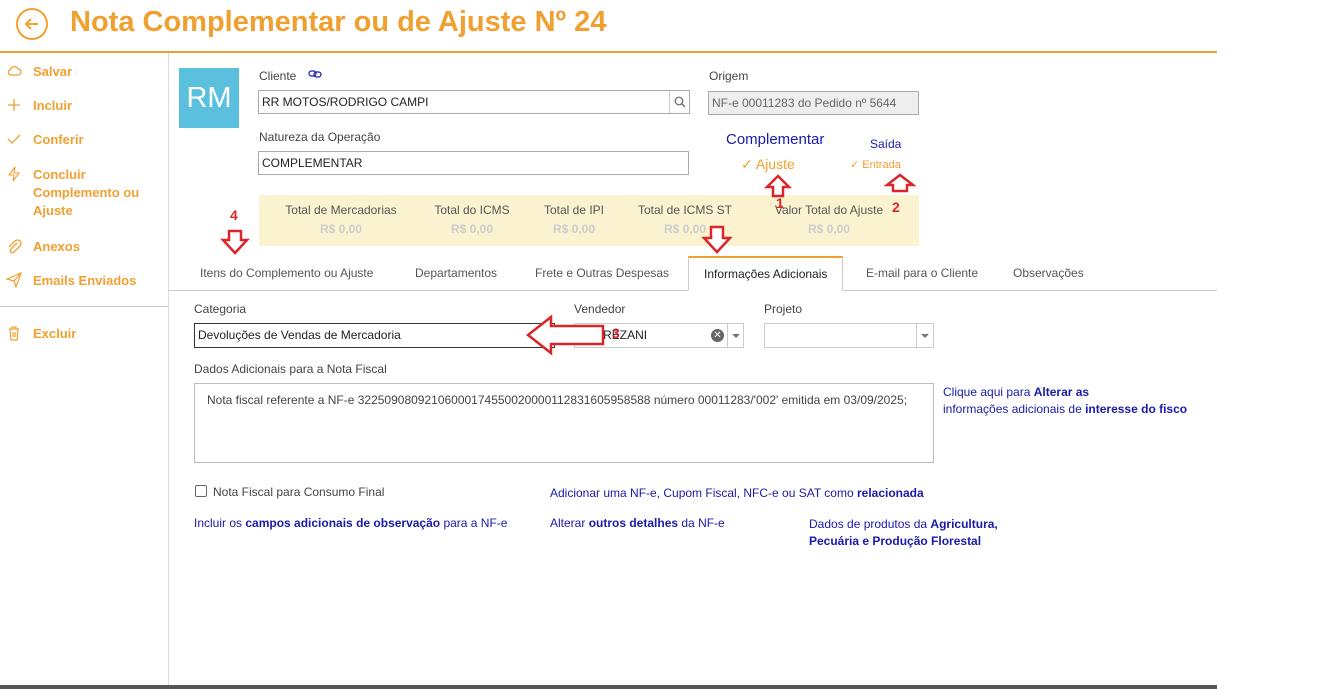 This screenshot has height=689, width=1322. Describe the element at coordinates (235, 242) in the screenshot. I see `arrow-down-annotation` at that location.